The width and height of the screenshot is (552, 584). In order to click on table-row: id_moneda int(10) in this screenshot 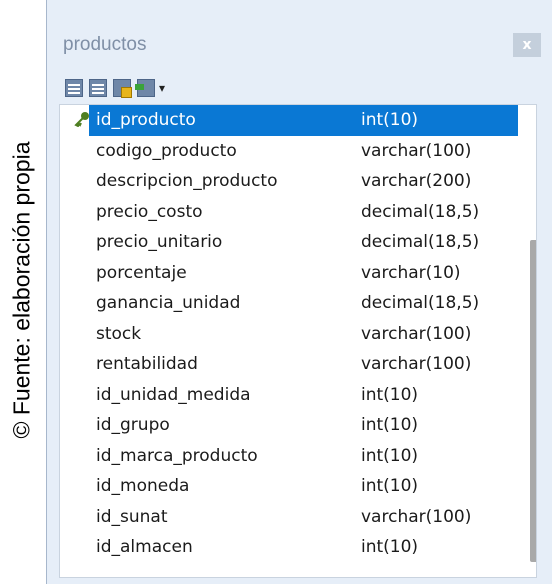, I will do `click(290, 486)`.